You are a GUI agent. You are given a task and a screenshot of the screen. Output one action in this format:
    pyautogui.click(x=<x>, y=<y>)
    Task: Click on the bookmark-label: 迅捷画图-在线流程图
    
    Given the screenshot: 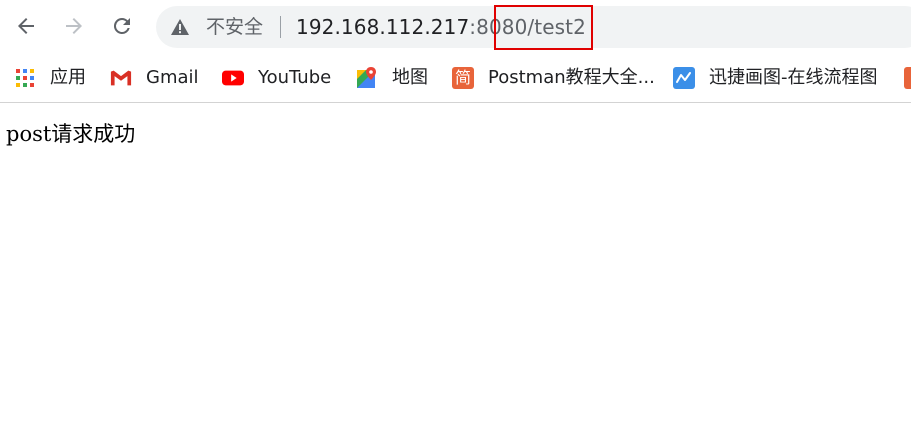 What is the action you would take?
    pyautogui.click(x=793, y=77)
    